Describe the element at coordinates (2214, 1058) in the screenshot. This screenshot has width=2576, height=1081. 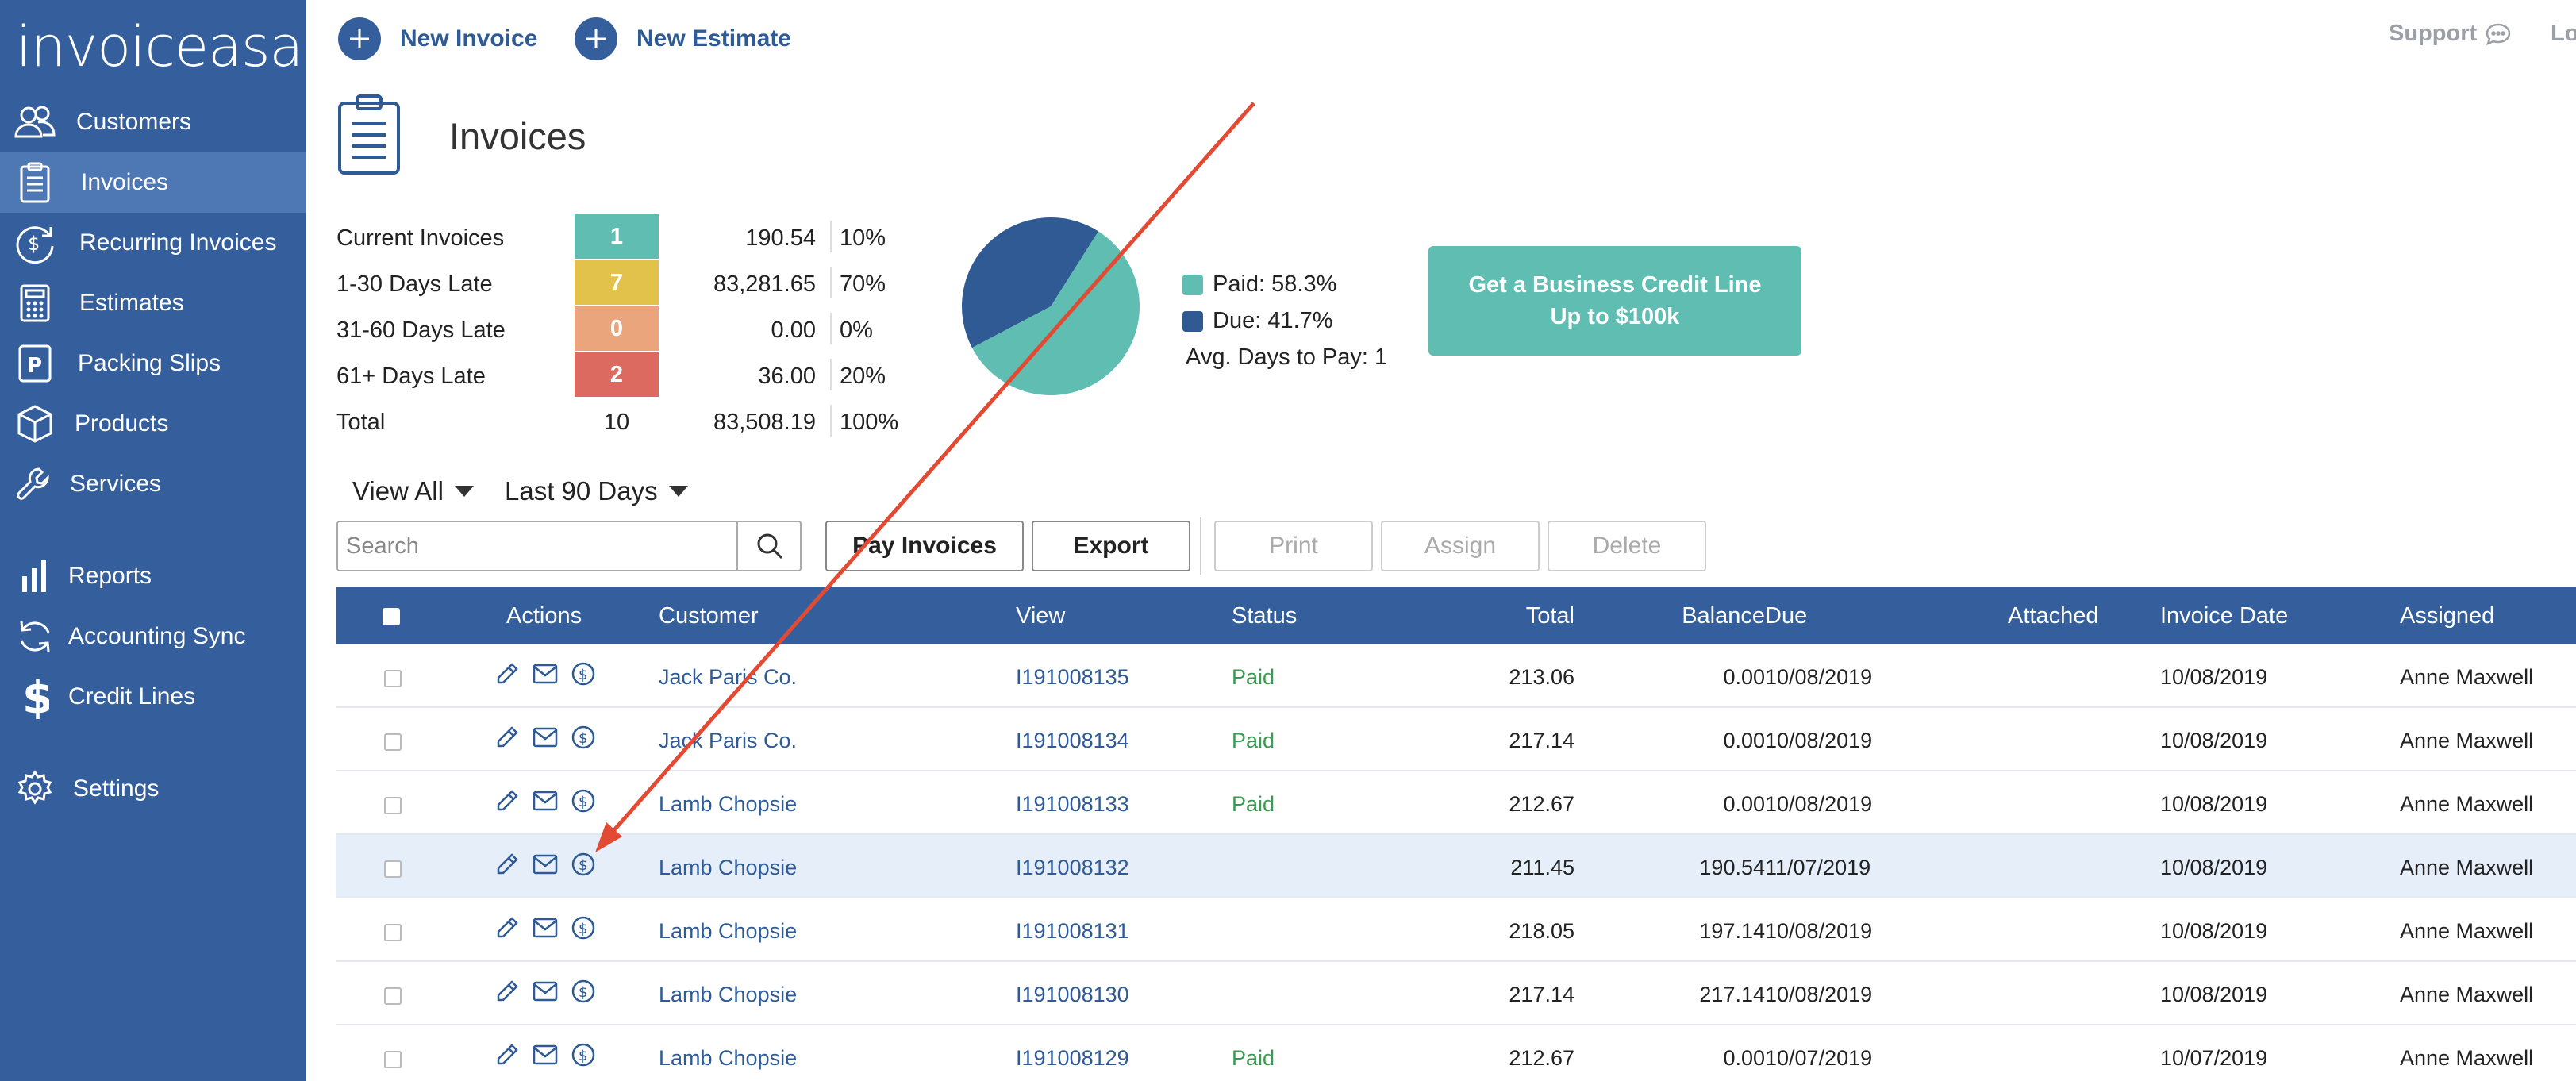
I see `invoice-date: 10/07/2019` at that location.